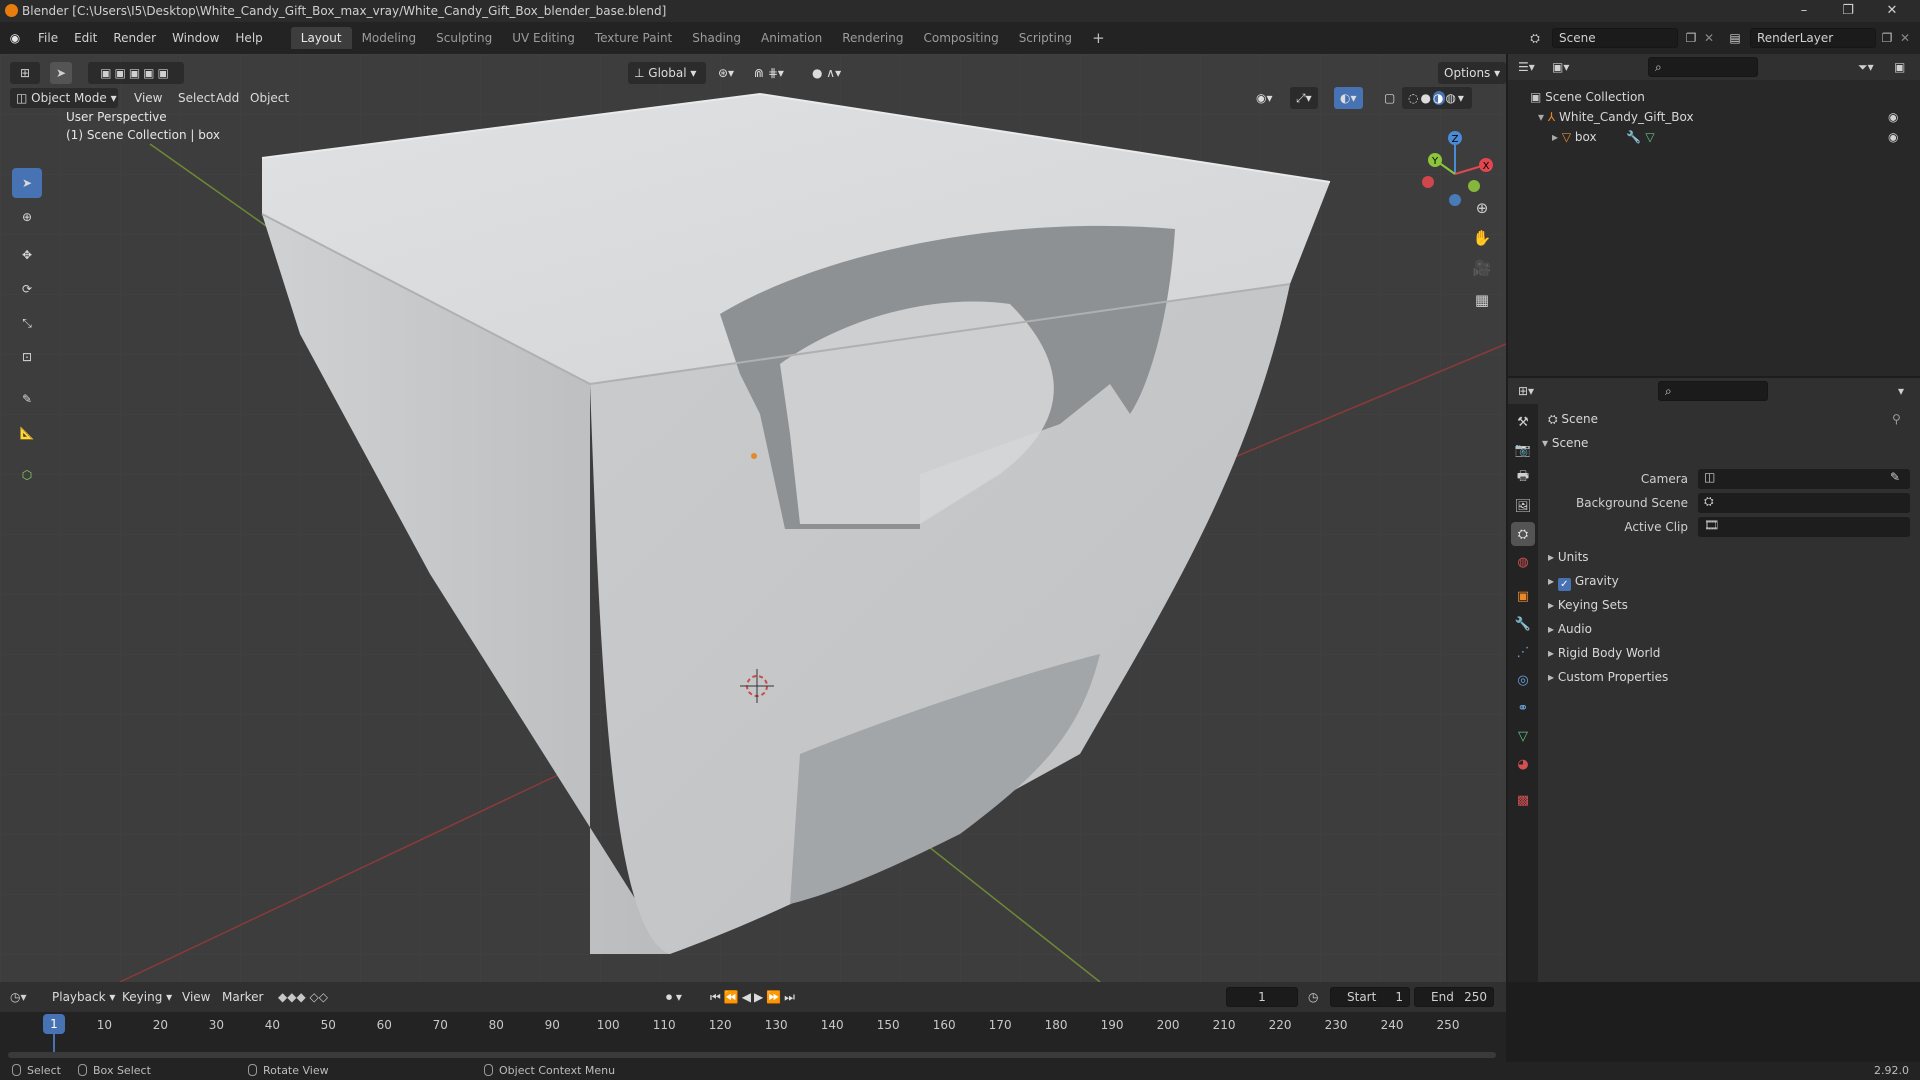  Describe the element at coordinates (1727, 443) in the screenshot. I see `scene-section-header: ▾ Scene` at that location.